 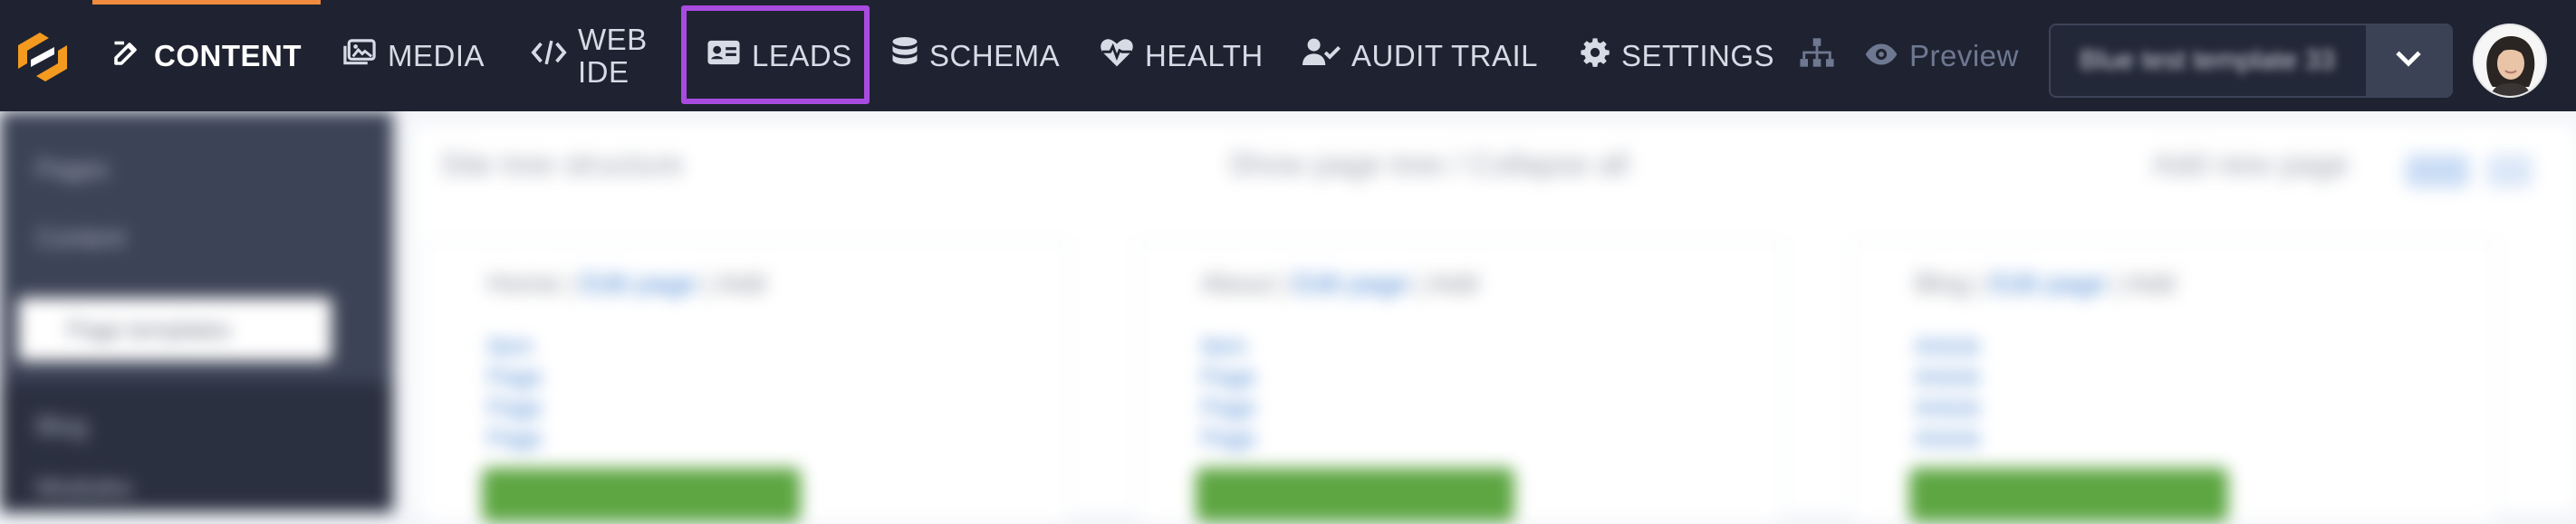 What do you see at coordinates (2251, 165) in the screenshot?
I see `add-page-label: Add new page` at bounding box center [2251, 165].